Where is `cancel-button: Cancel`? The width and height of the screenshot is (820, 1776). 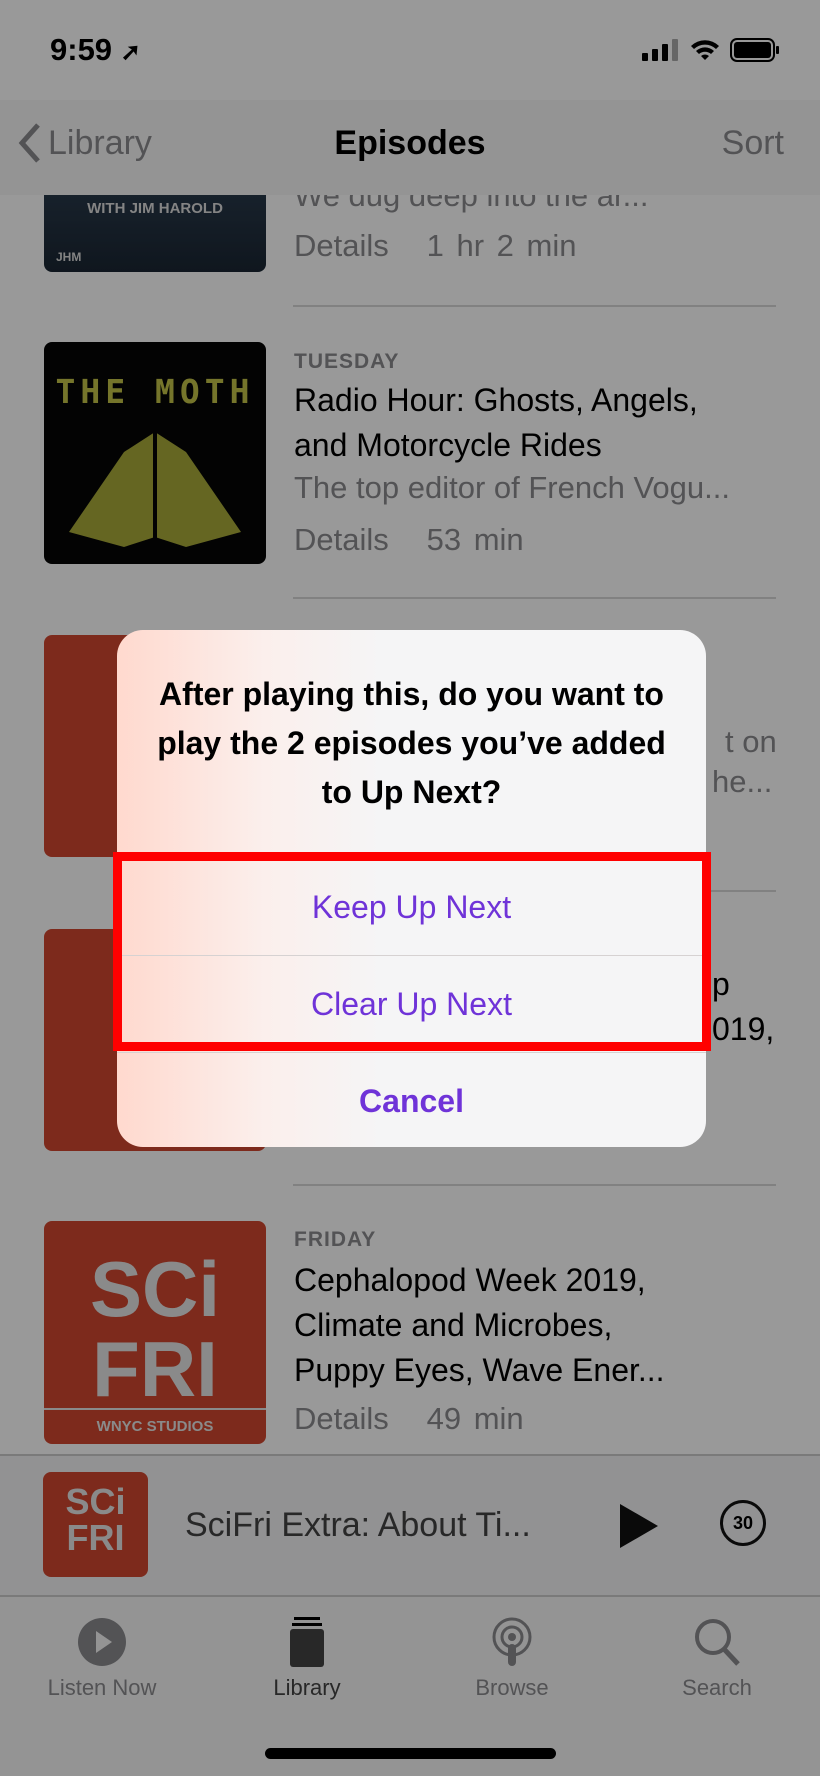 cancel-button: Cancel is located at coordinates (411, 1099).